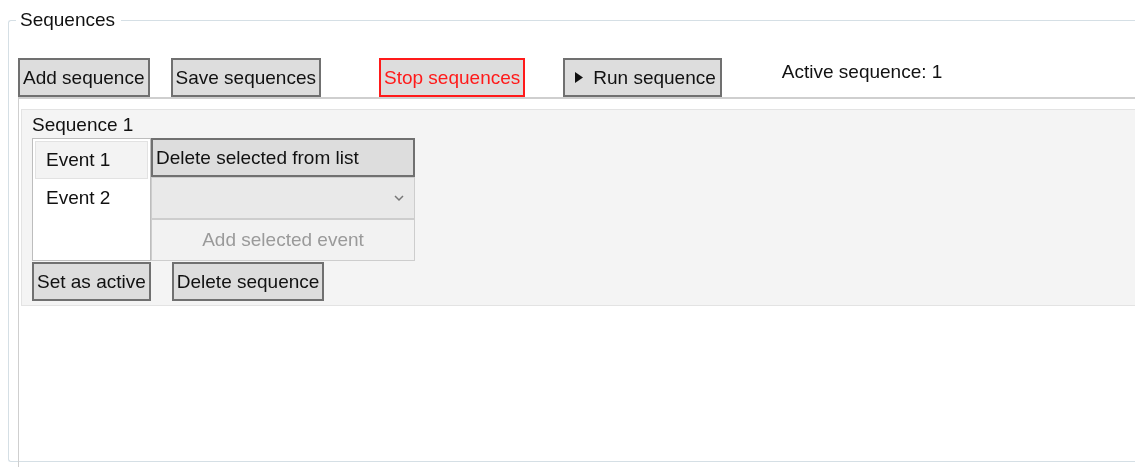  What do you see at coordinates (83, 125) in the screenshot?
I see `sequence-title: Sequence 1` at bounding box center [83, 125].